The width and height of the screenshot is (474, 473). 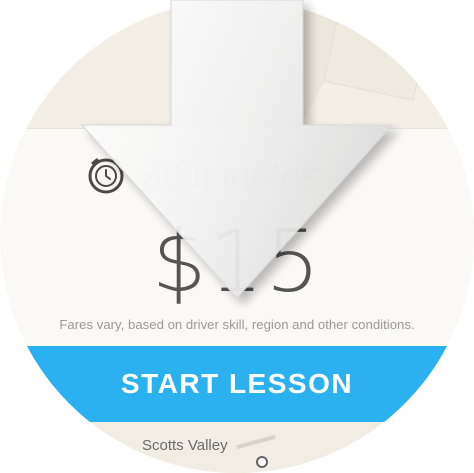 I want to click on map-block, so click(x=376, y=56).